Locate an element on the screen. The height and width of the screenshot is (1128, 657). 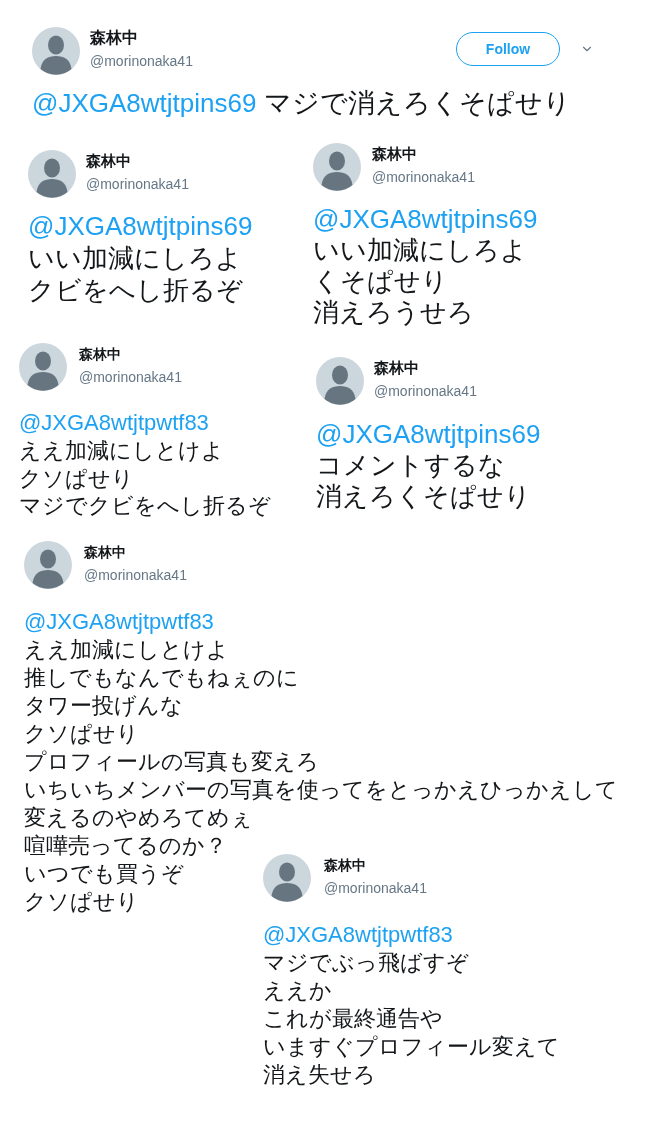
tweet-text-line: マジでぶっ飛ばすぞ is located at coordinates (366, 963).